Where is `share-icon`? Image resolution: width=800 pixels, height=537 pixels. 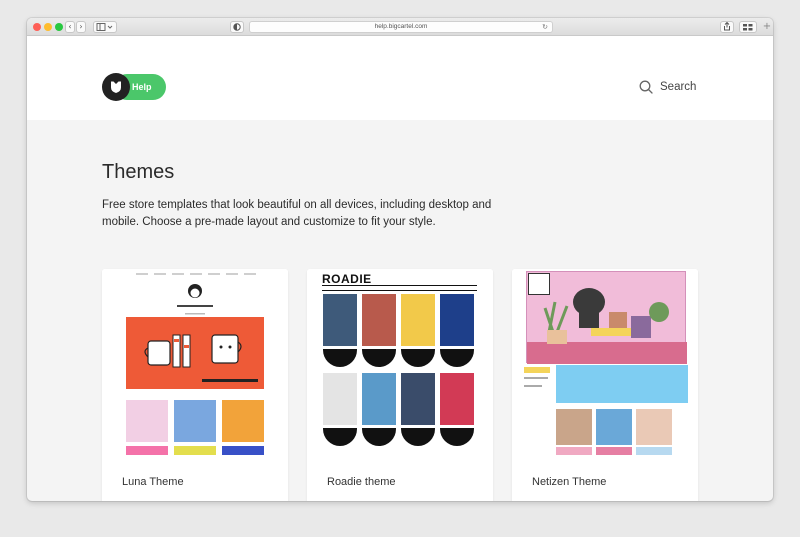
share-icon is located at coordinates (727, 26).